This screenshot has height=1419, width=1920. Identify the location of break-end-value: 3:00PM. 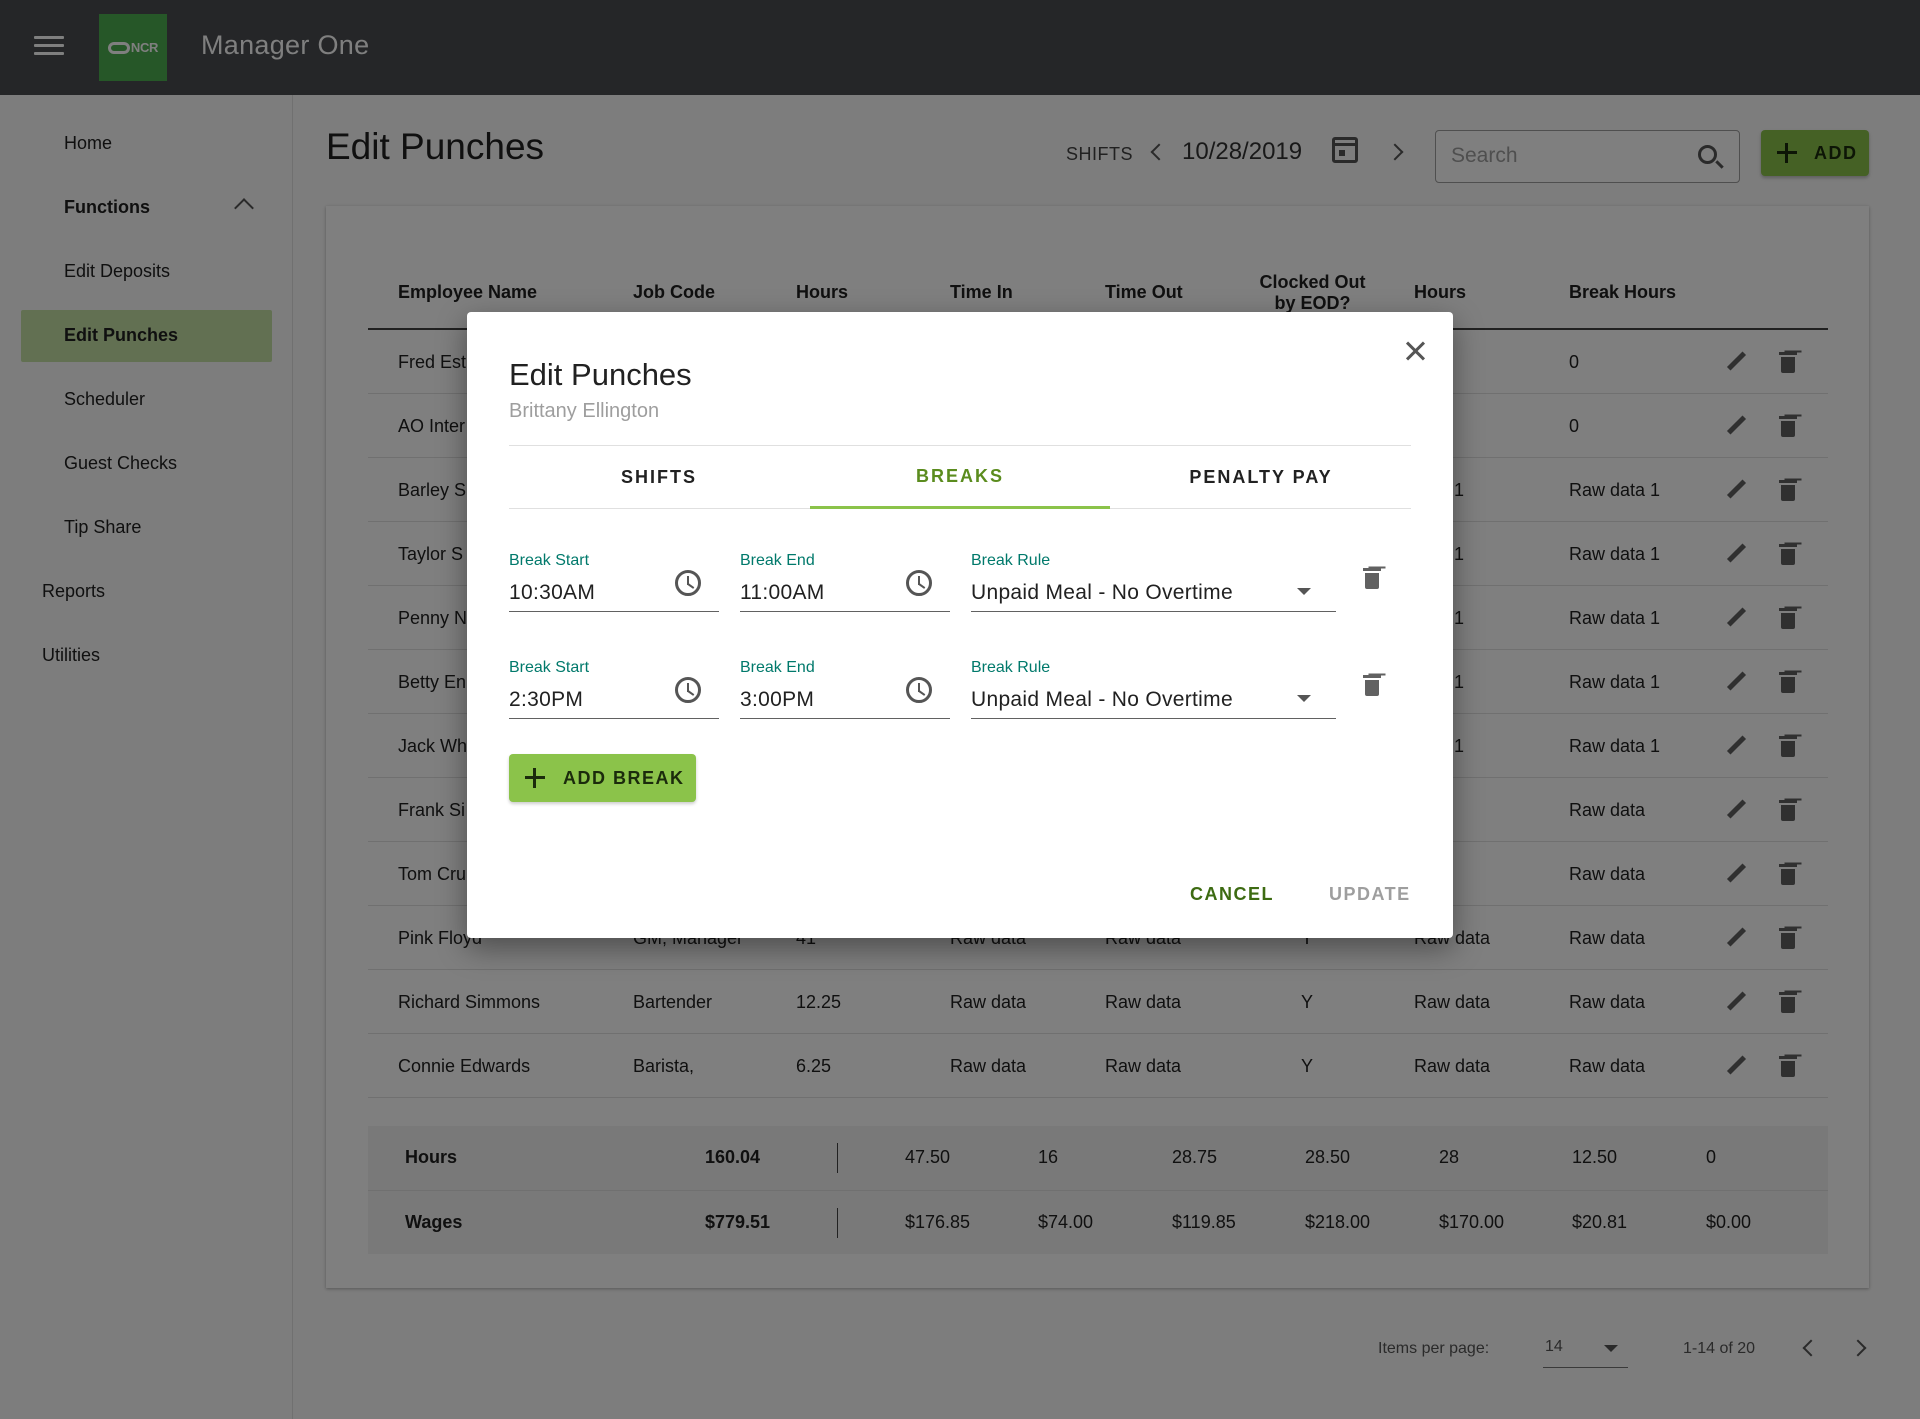
(777, 699).